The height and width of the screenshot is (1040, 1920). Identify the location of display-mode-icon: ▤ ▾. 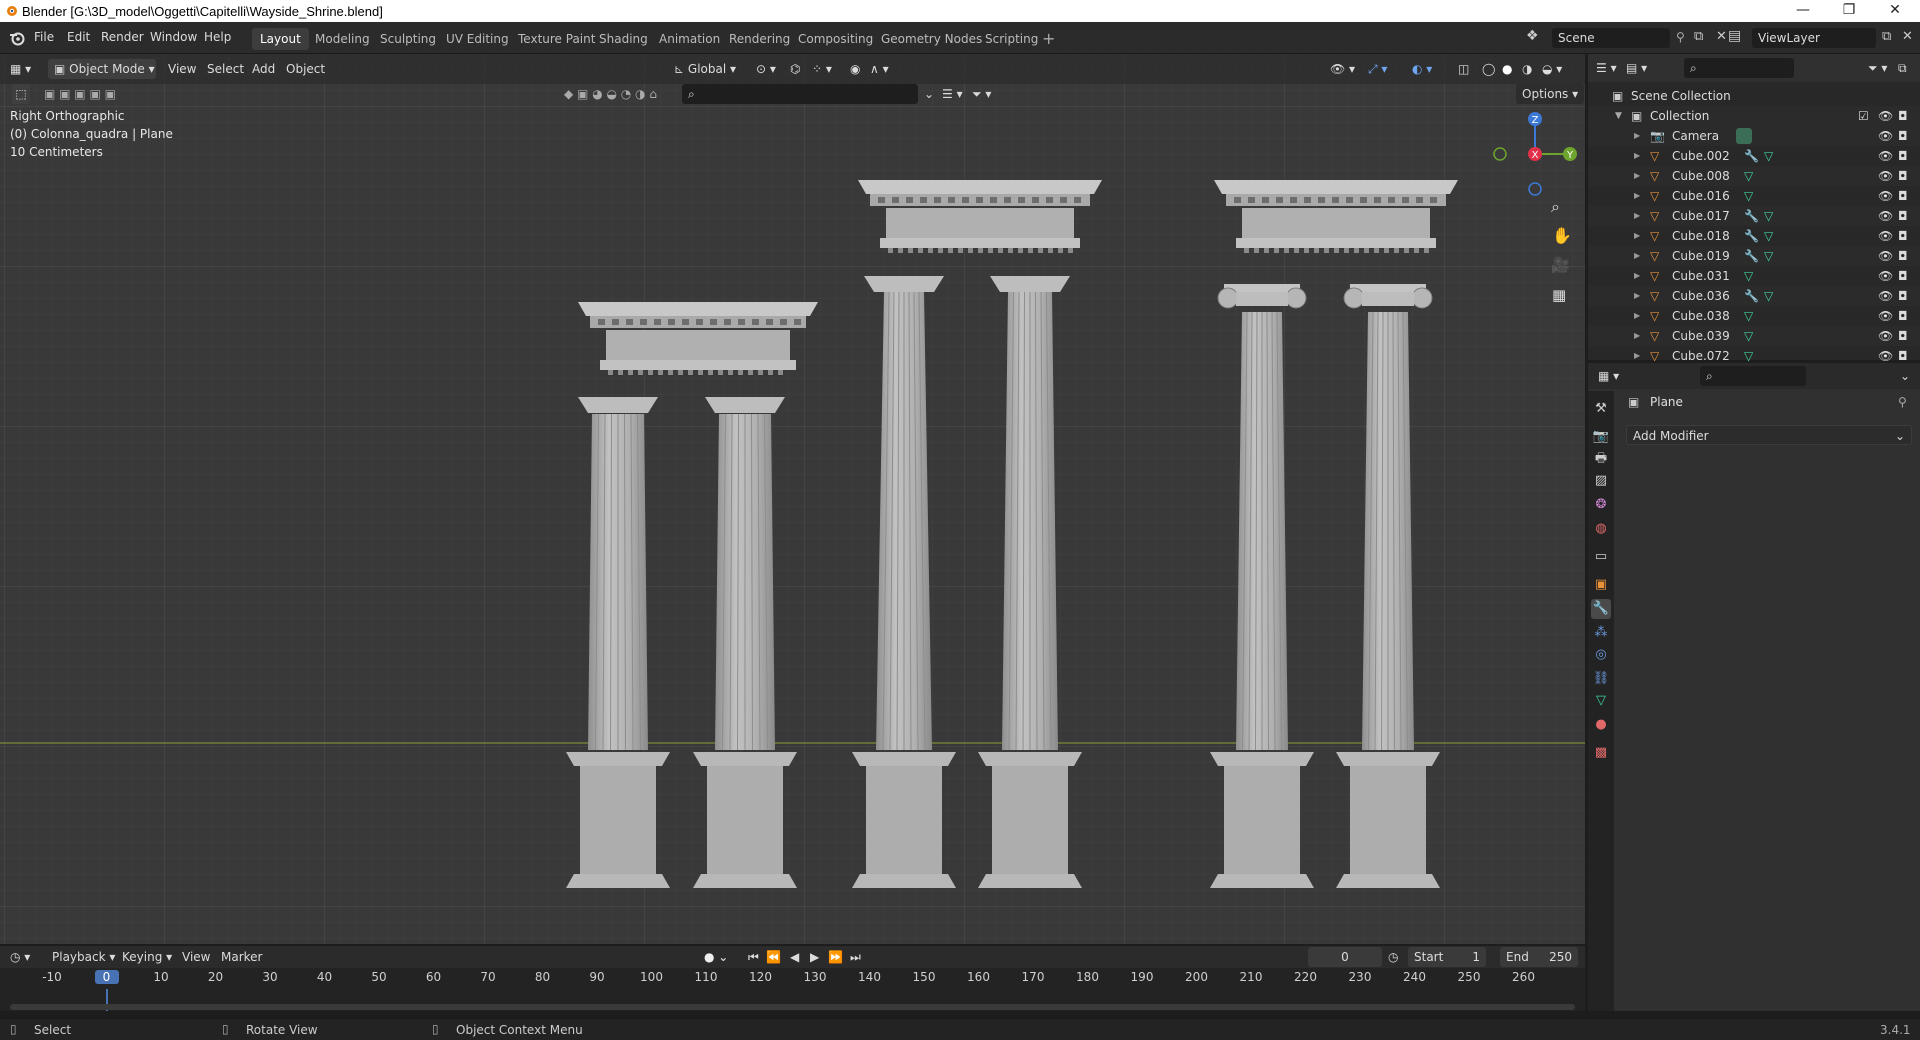
(1636, 68).